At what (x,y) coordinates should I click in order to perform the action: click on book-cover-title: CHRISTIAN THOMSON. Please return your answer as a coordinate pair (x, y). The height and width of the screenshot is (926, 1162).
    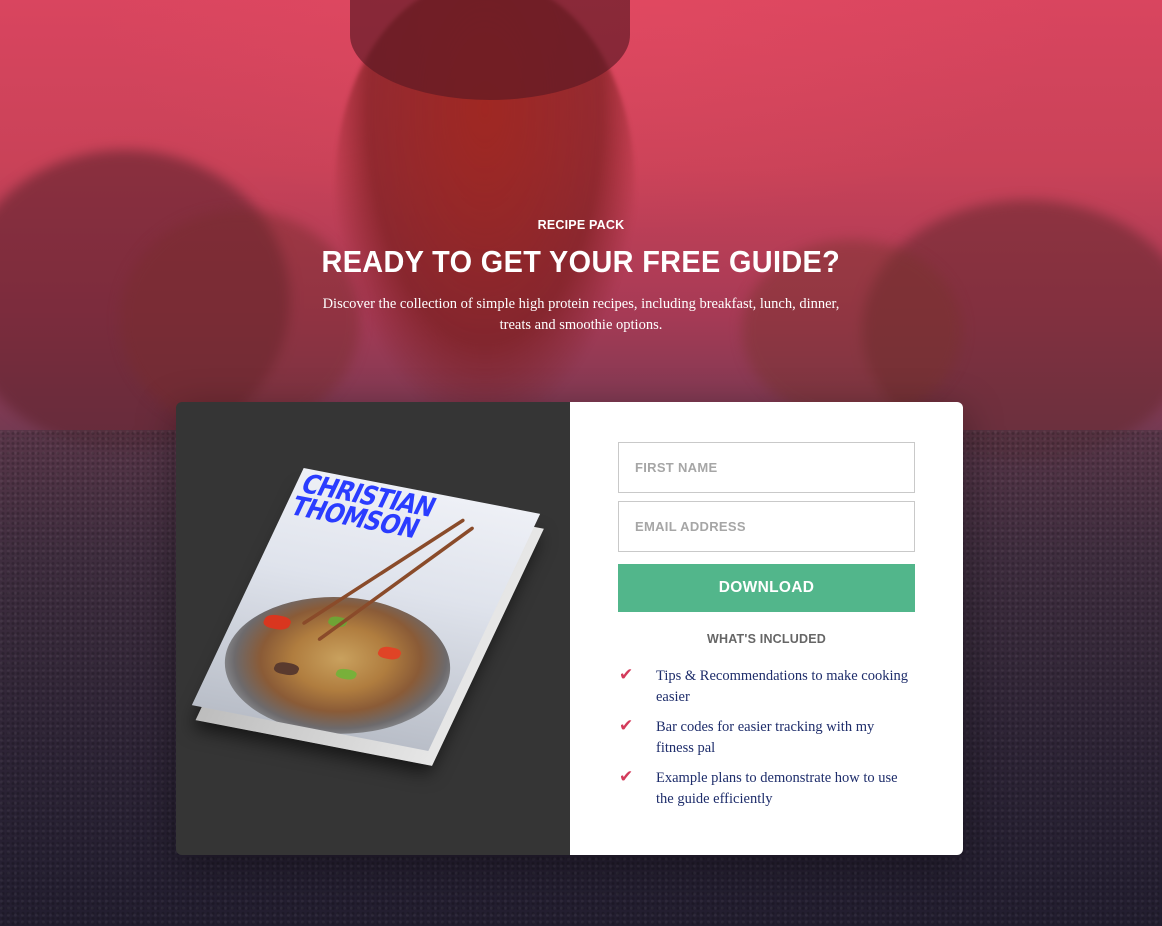
    Looking at the image, I should click on (362, 507).